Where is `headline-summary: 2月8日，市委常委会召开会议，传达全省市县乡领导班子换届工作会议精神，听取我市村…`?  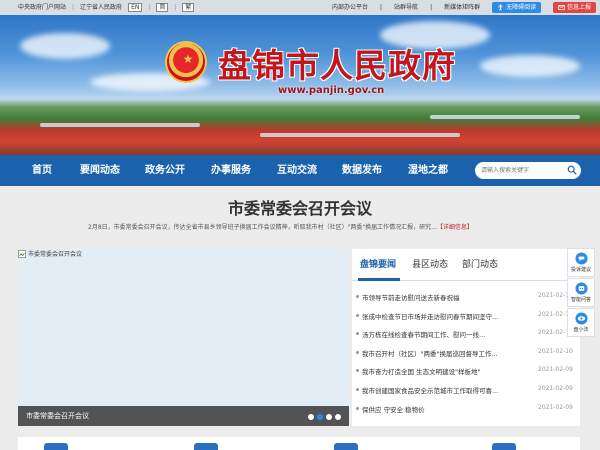
headline-summary: 2月8日，市委常委会召开会议，传达全省市县乡领导班子换届工作会议精神，听取我市村… is located at coordinates (323, 226).